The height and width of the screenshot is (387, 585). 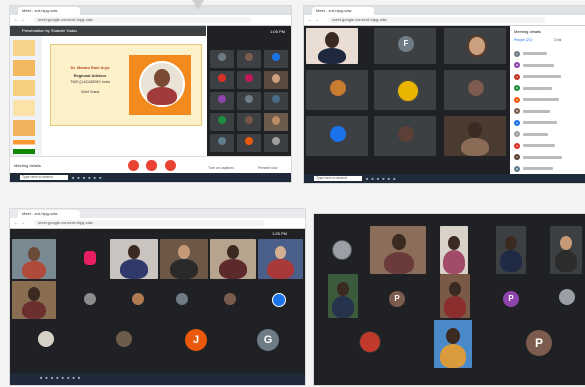 I want to click on end-call-button, so click(x=151, y=165).